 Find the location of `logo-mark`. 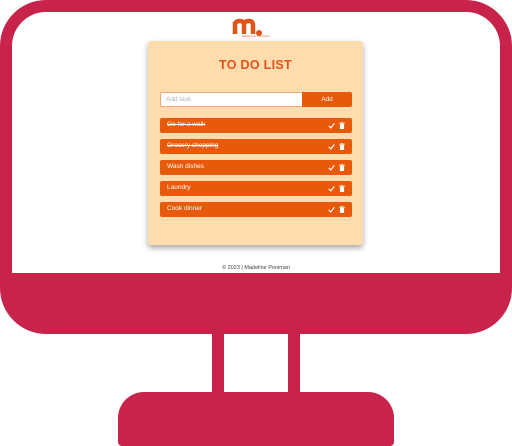

logo-mark is located at coordinates (247, 27).